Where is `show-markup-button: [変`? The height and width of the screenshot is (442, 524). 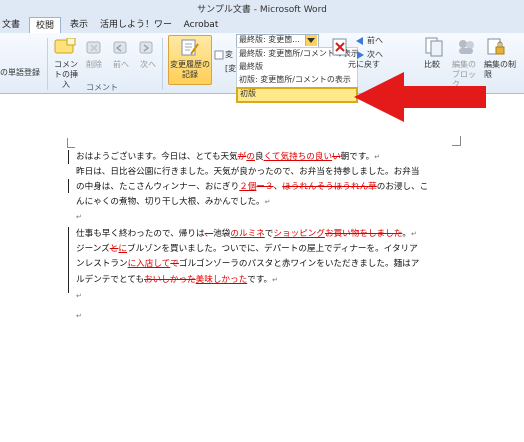 show-markup-button: [変 is located at coordinates (230, 69).